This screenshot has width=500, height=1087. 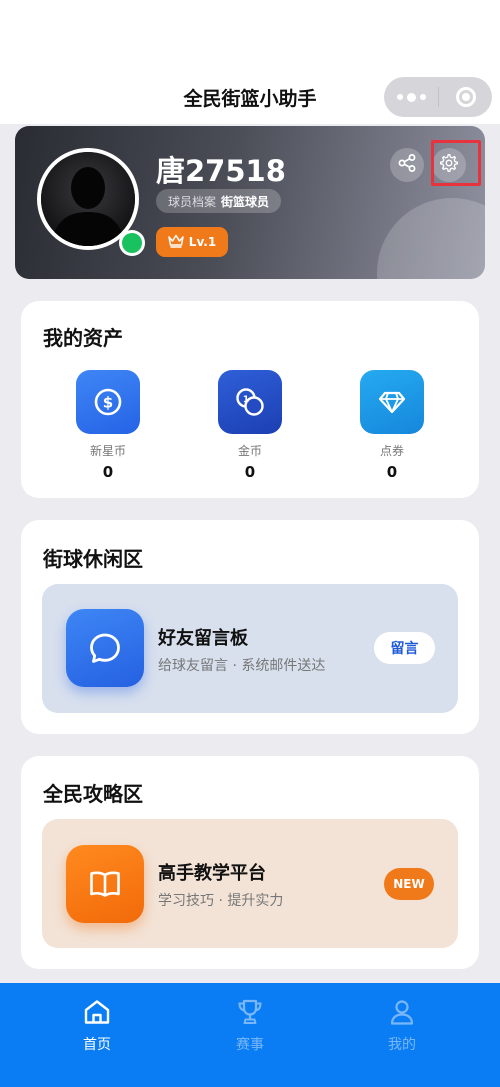 What do you see at coordinates (411, 97) in the screenshot?
I see `more-menu-icon` at bounding box center [411, 97].